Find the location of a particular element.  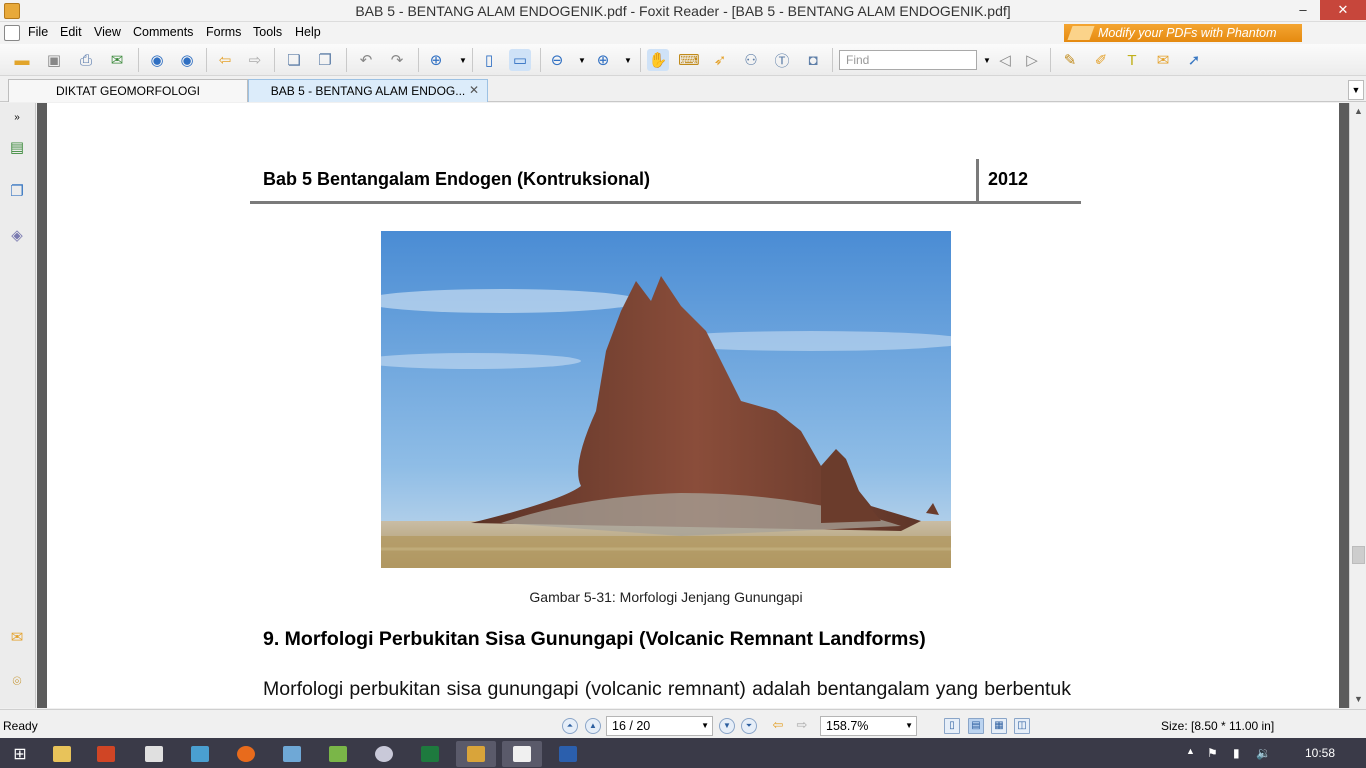

menu-file: File is located at coordinates (38, 32).